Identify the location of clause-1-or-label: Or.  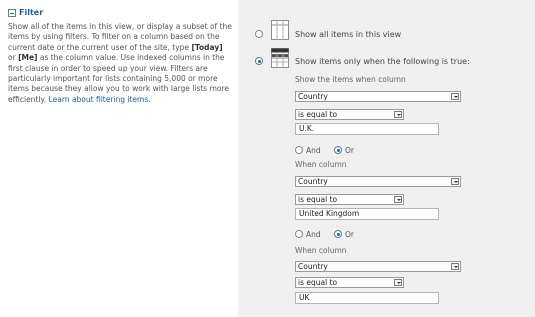
(349, 150).